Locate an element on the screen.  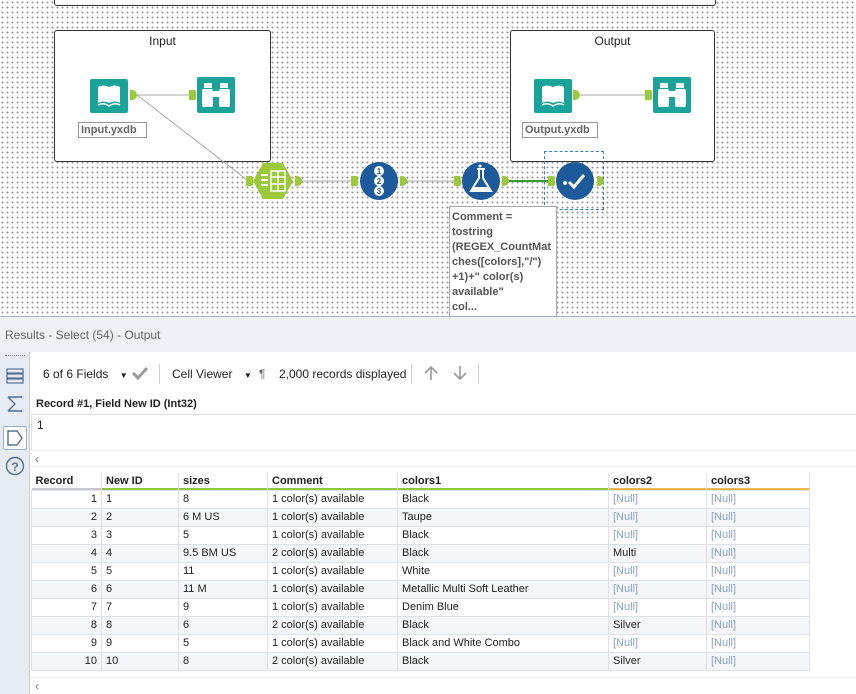
column-header: Comment is located at coordinates (332, 481).